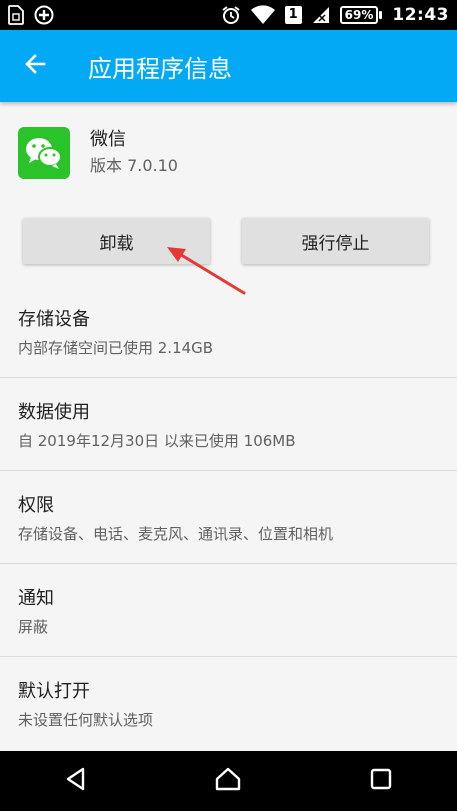  I want to click on home-icon, so click(228, 781).